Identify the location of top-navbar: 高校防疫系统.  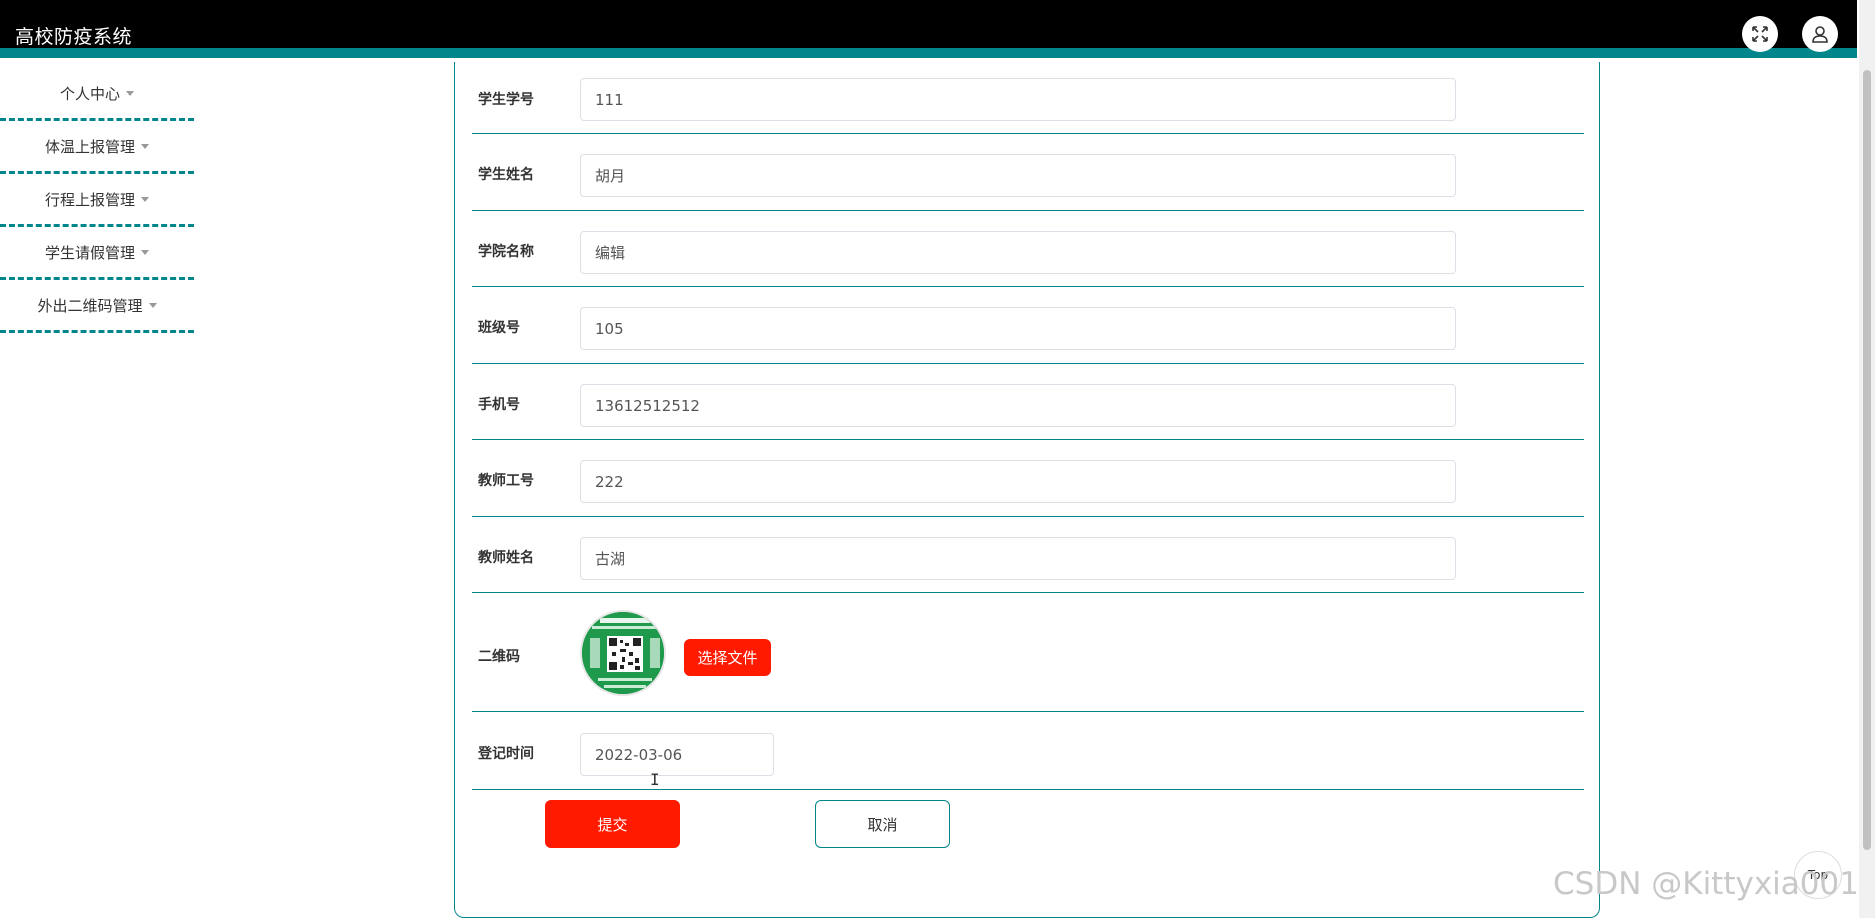
(928, 29).